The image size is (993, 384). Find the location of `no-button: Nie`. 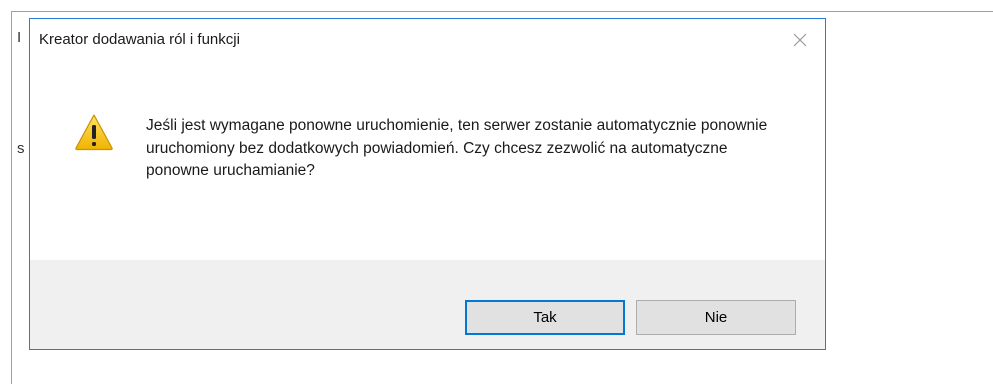

no-button: Nie is located at coordinates (716, 317).